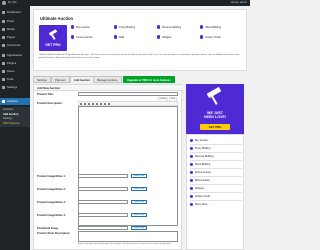  I want to click on tab-payment: Payment, so click(60, 79).